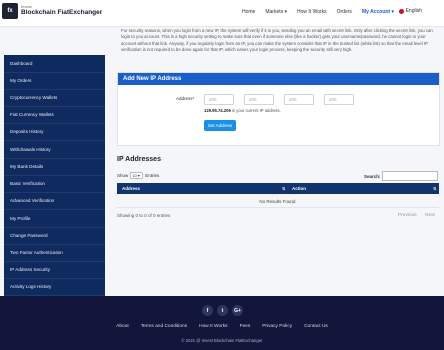  Describe the element at coordinates (344, 12) in the screenshot. I see `nav-orders: Orders` at that location.